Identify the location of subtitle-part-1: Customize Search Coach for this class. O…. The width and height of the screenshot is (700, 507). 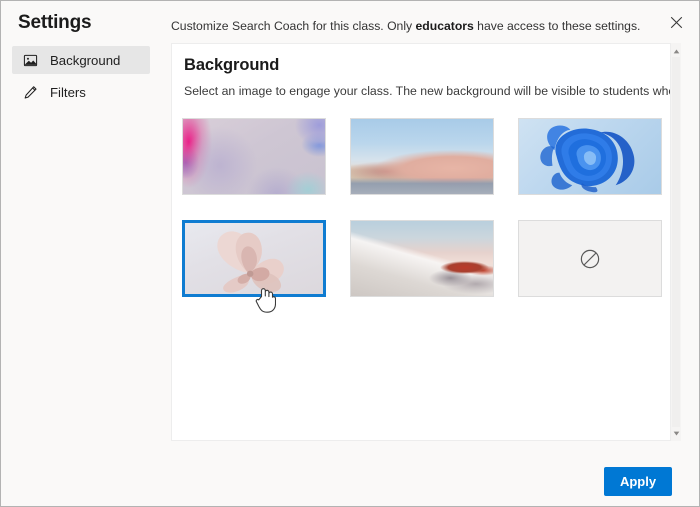
(293, 26).